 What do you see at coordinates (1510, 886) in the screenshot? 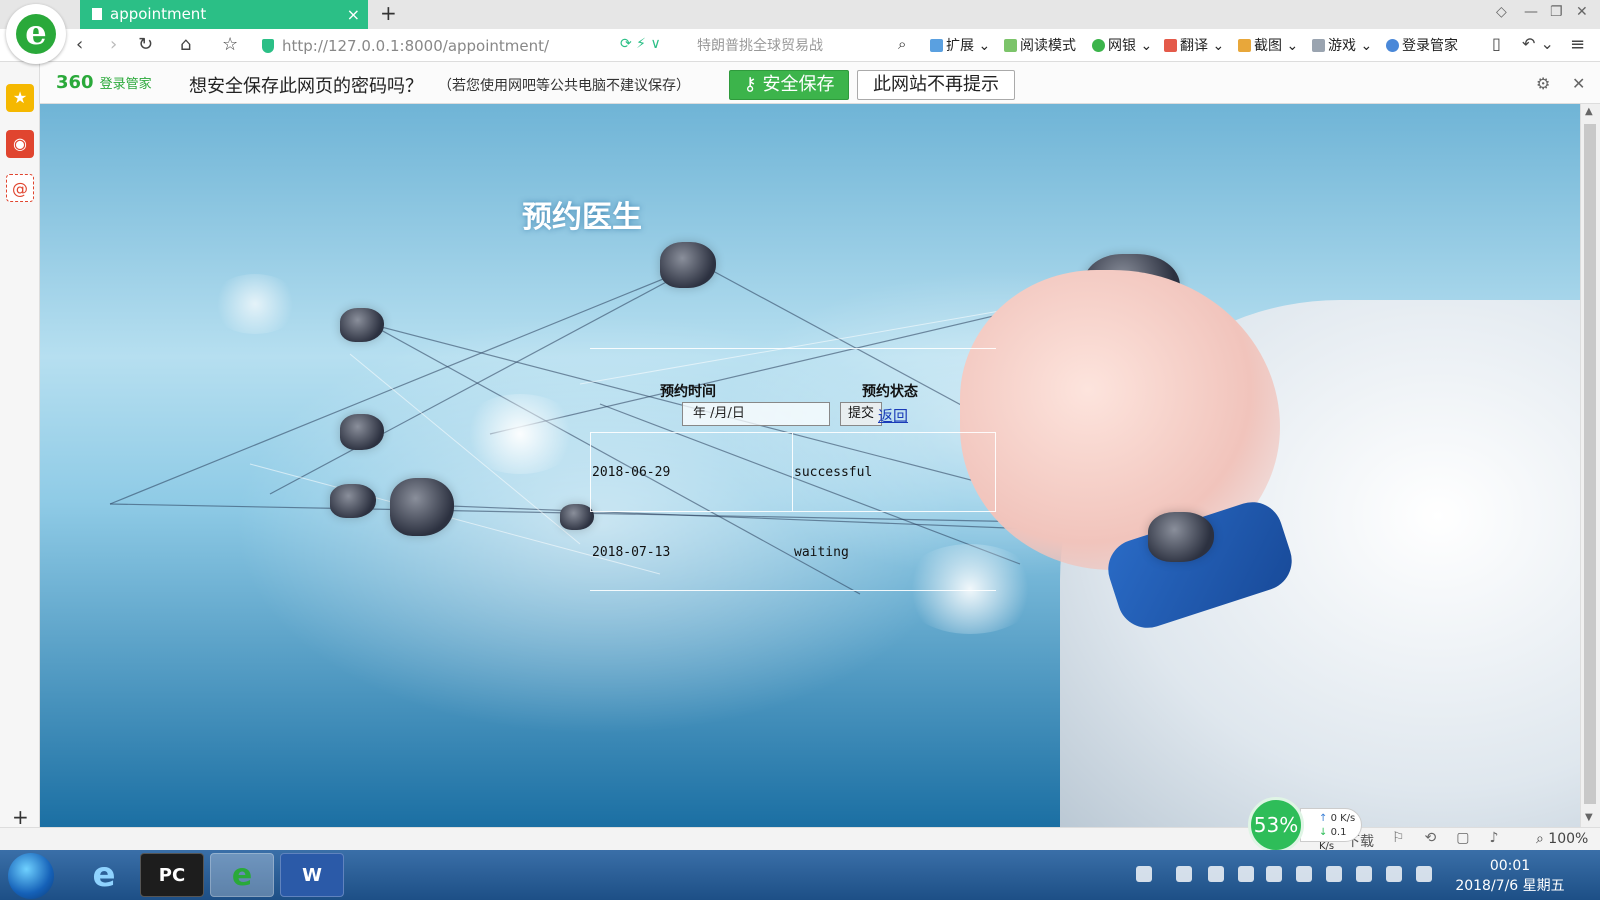
I see `clock-date: 2018/7/6 星期五` at bounding box center [1510, 886].